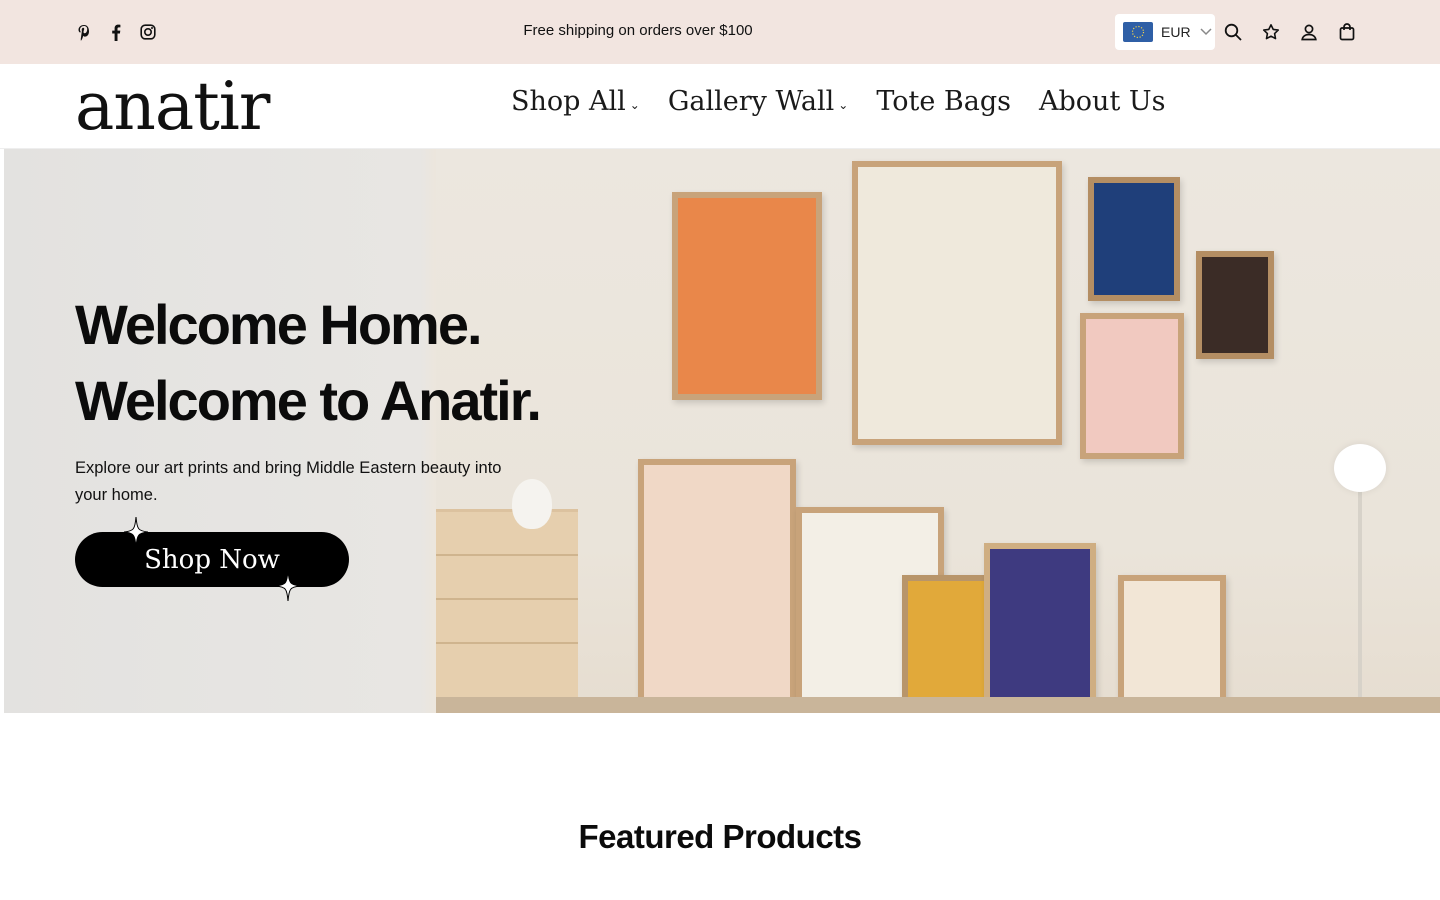 The height and width of the screenshot is (900, 1440). Describe the element at coordinates (1134, 239) in the screenshot. I see `print-blue-flowers` at that location.